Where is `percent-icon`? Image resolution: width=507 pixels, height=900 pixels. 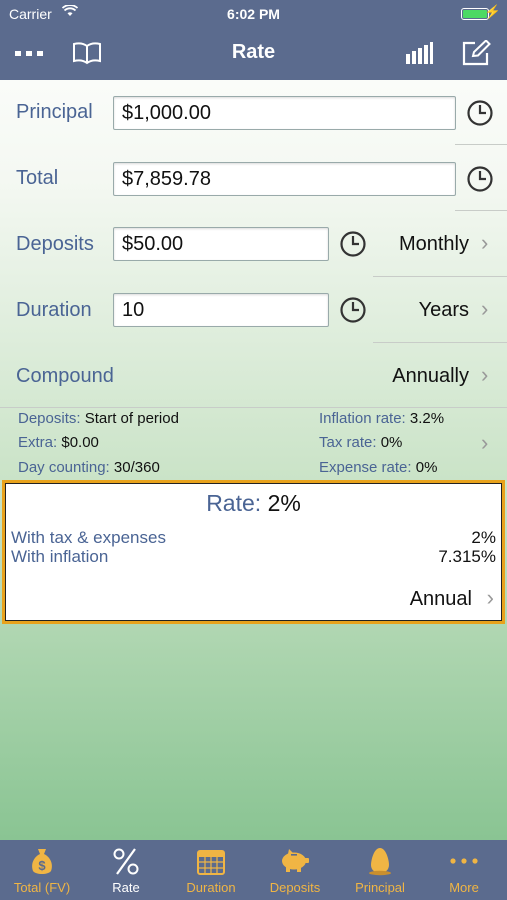 percent-icon is located at coordinates (126, 861).